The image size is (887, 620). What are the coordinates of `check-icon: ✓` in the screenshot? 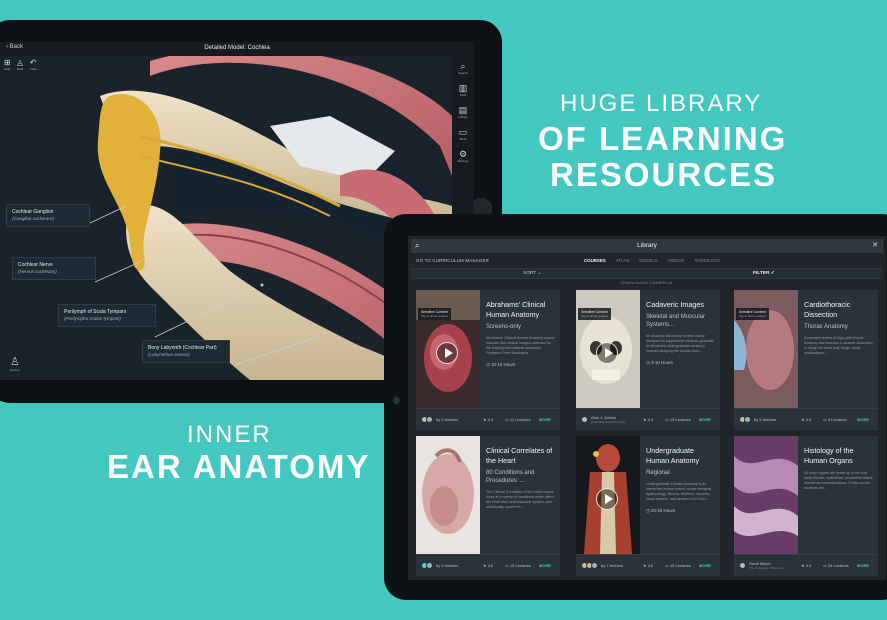 It's located at (772, 273).